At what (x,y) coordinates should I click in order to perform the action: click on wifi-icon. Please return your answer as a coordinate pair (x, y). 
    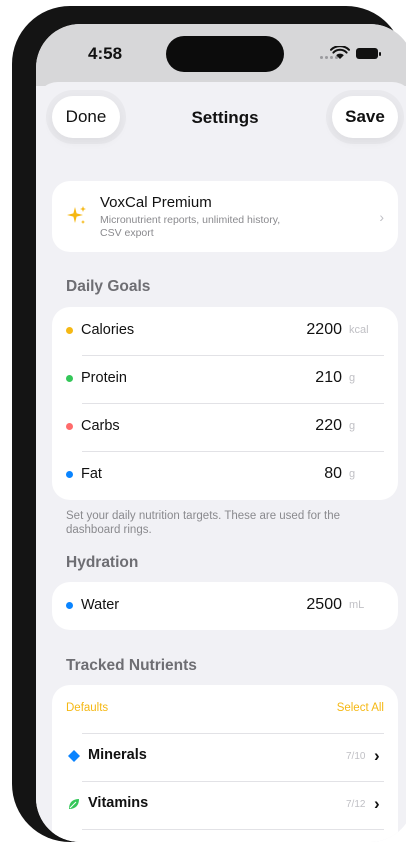
    Looking at the image, I should click on (340, 52).